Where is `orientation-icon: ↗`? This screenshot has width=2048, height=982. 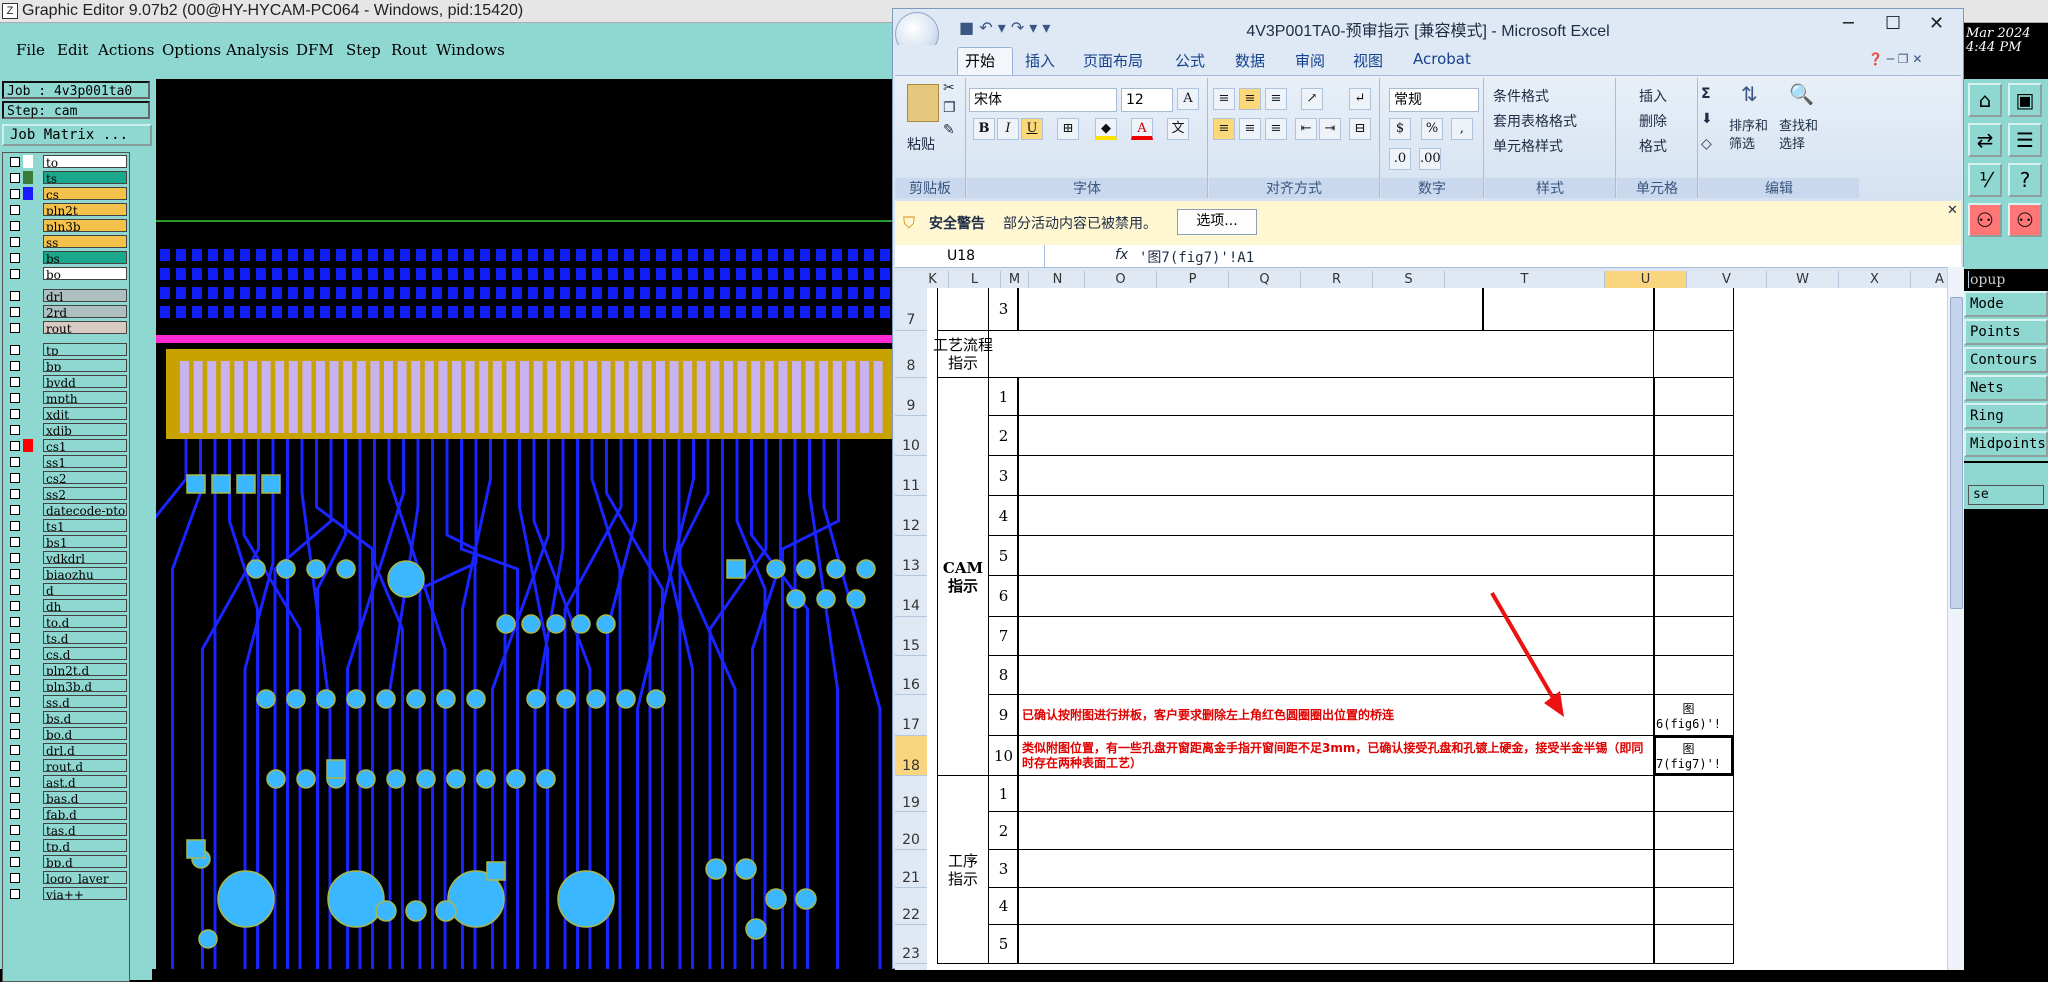 orientation-icon: ↗ is located at coordinates (1312, 99).